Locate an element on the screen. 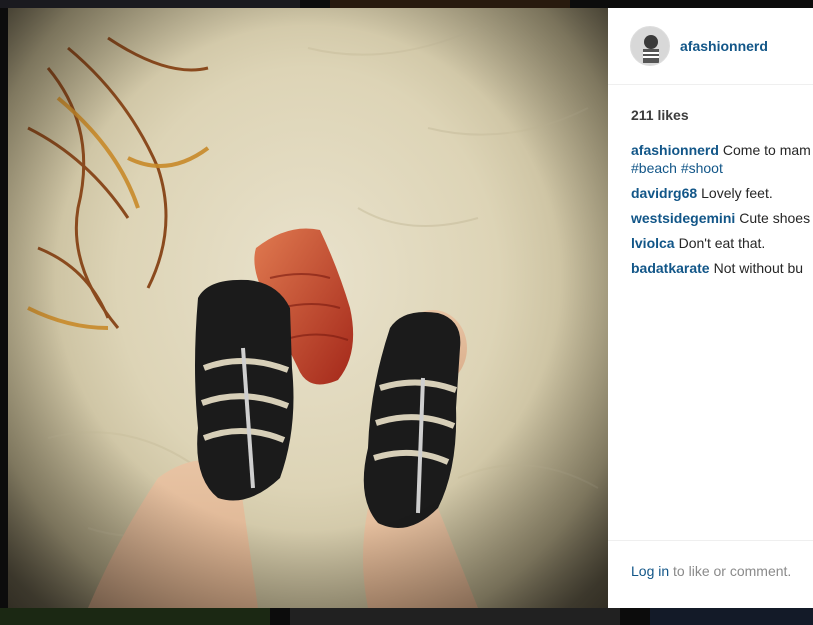 This screenshot has height=625, width=813. hashtag-link: #shoot is located at coordinates (702, 168).